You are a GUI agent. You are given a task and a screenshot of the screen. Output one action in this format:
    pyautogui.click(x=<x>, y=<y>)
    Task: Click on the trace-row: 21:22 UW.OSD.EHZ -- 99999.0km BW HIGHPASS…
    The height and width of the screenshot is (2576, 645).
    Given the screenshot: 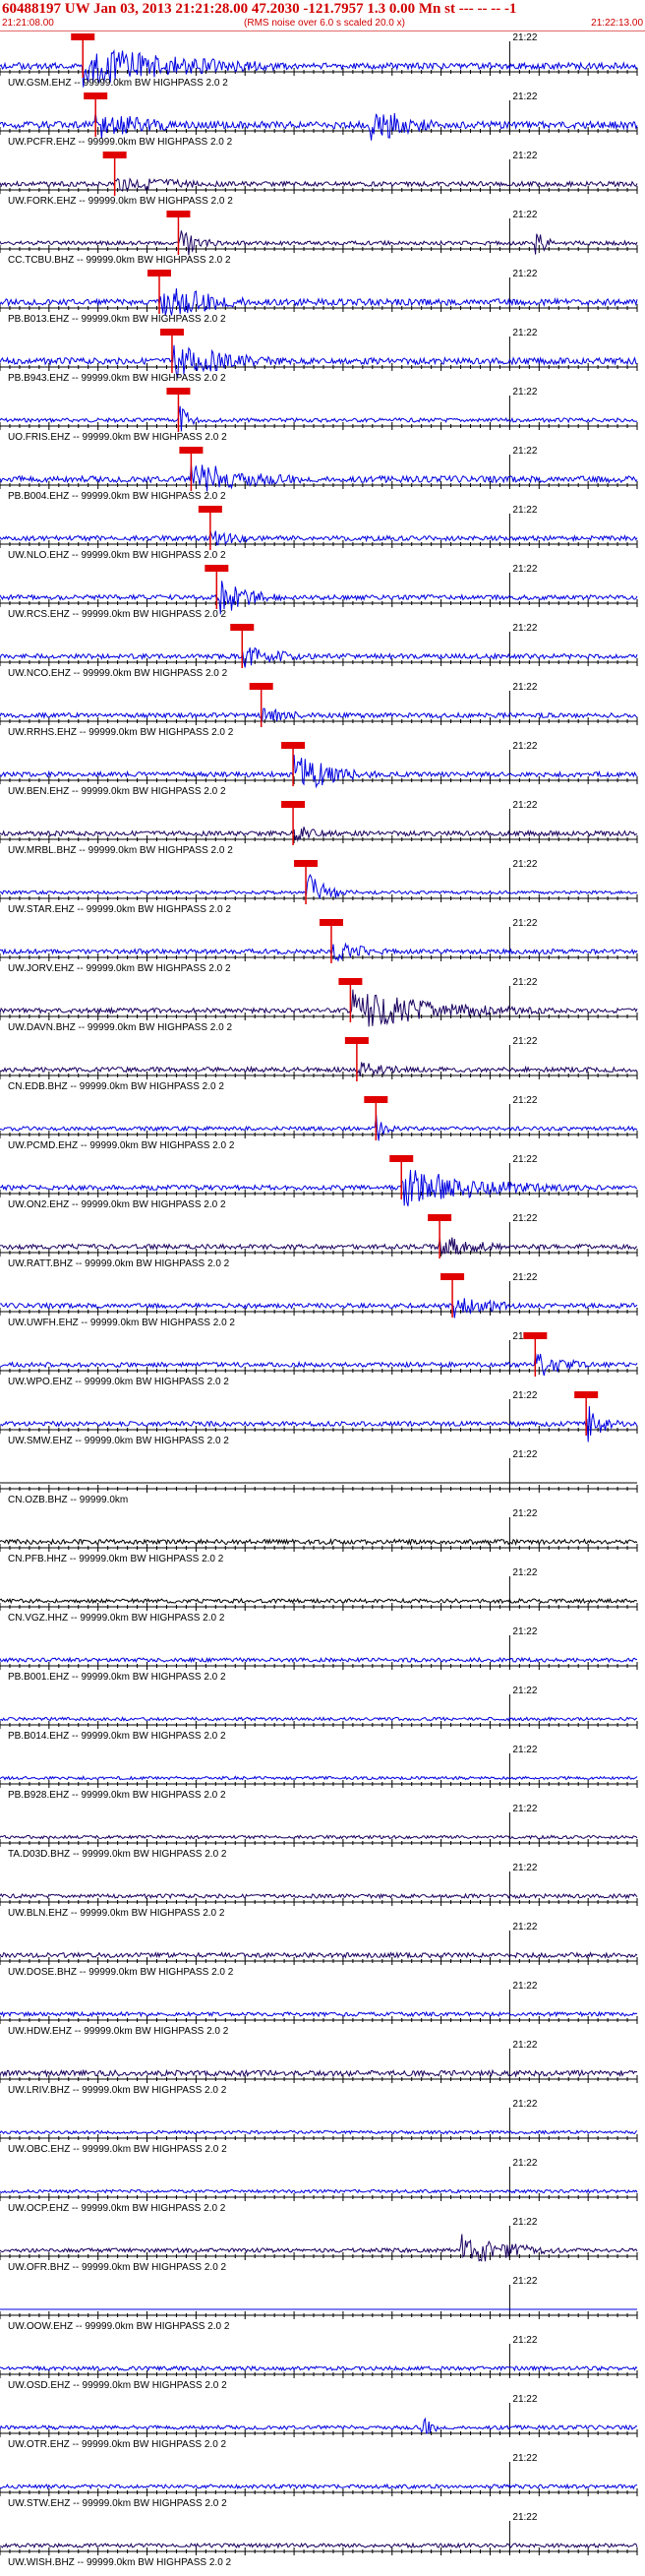 What is the action you would take?
    pyautogui.click(x=319, y=2363)
    